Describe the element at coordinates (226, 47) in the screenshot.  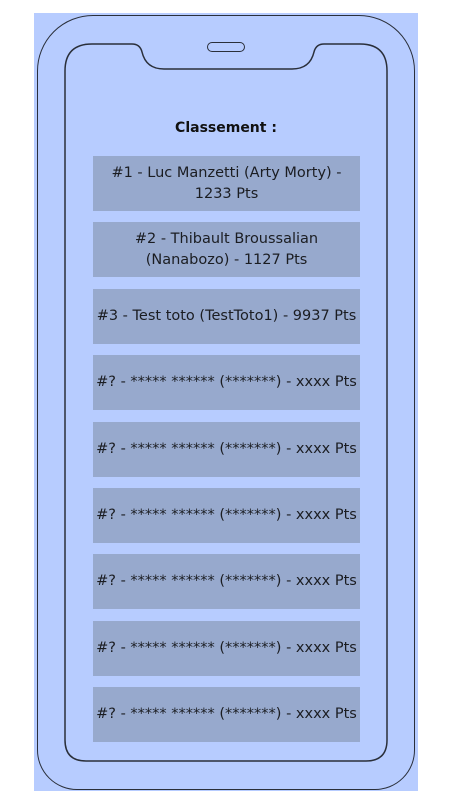
I see `speaker-slot` at that location.